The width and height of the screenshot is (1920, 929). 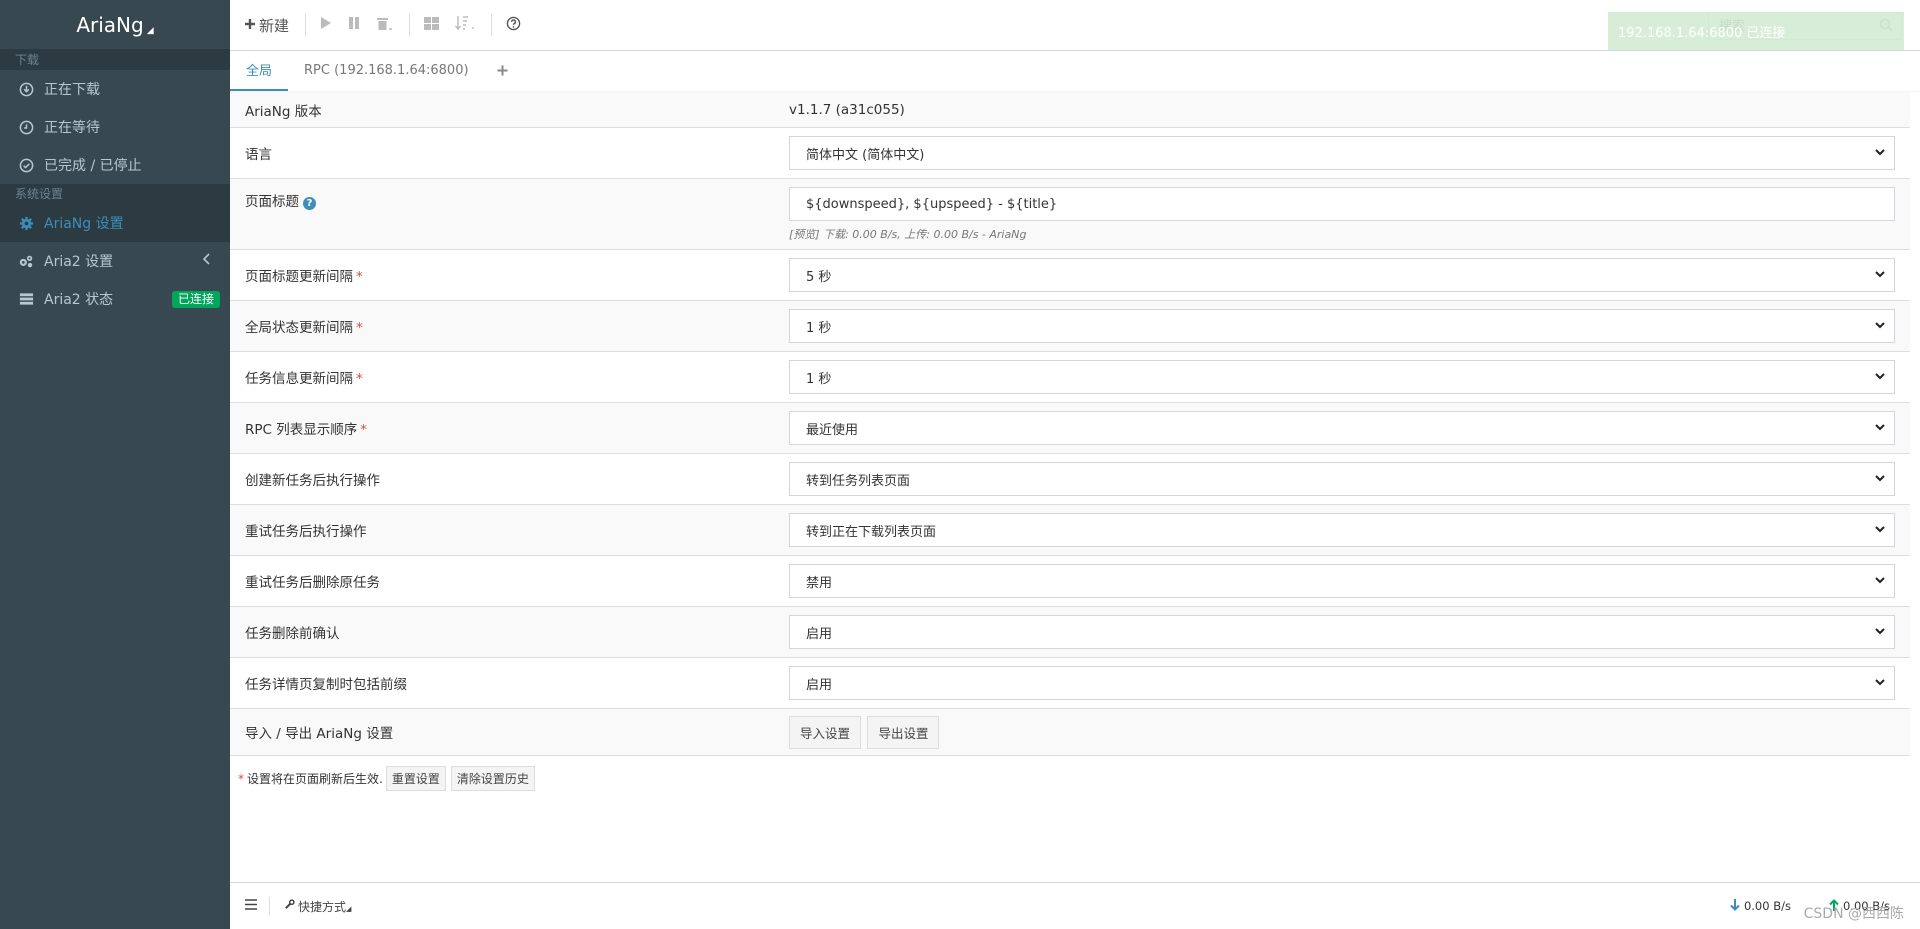 I want to click on select-value: 启用, so click(x=819, y=634).